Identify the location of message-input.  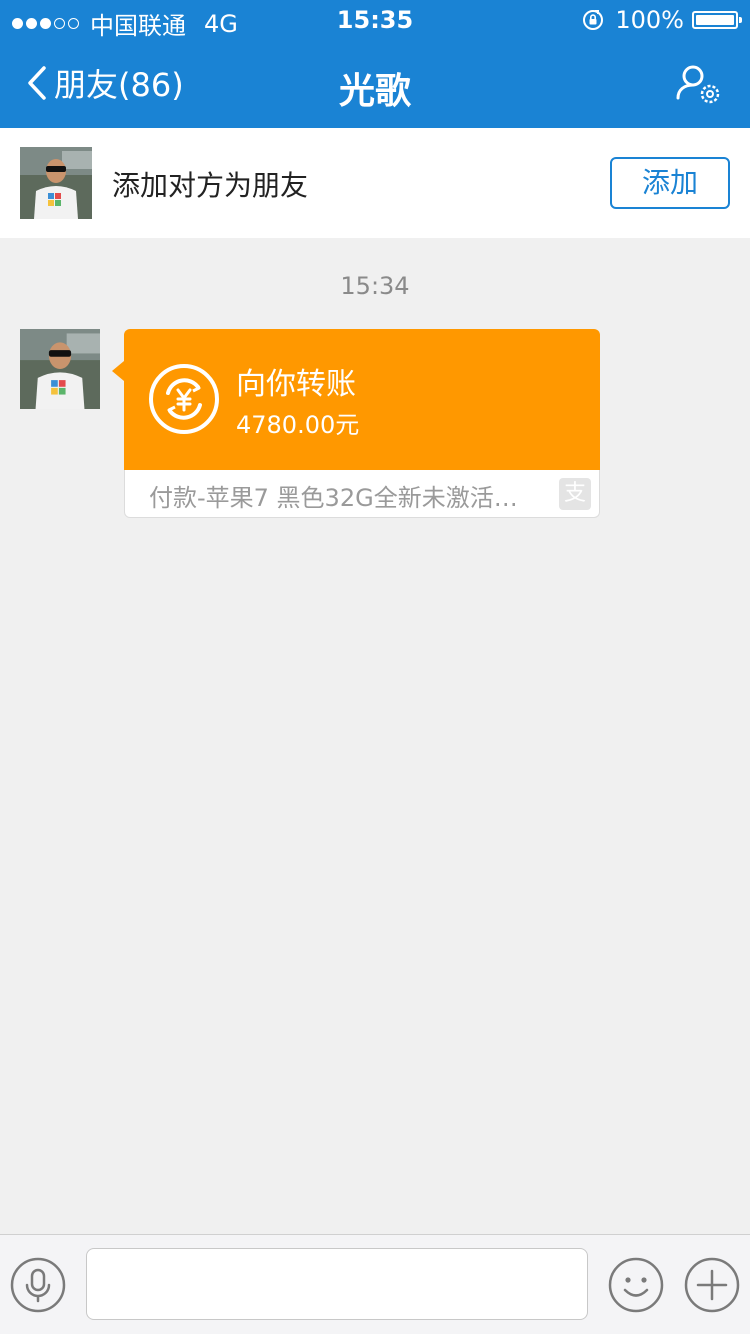
(337, 1284).